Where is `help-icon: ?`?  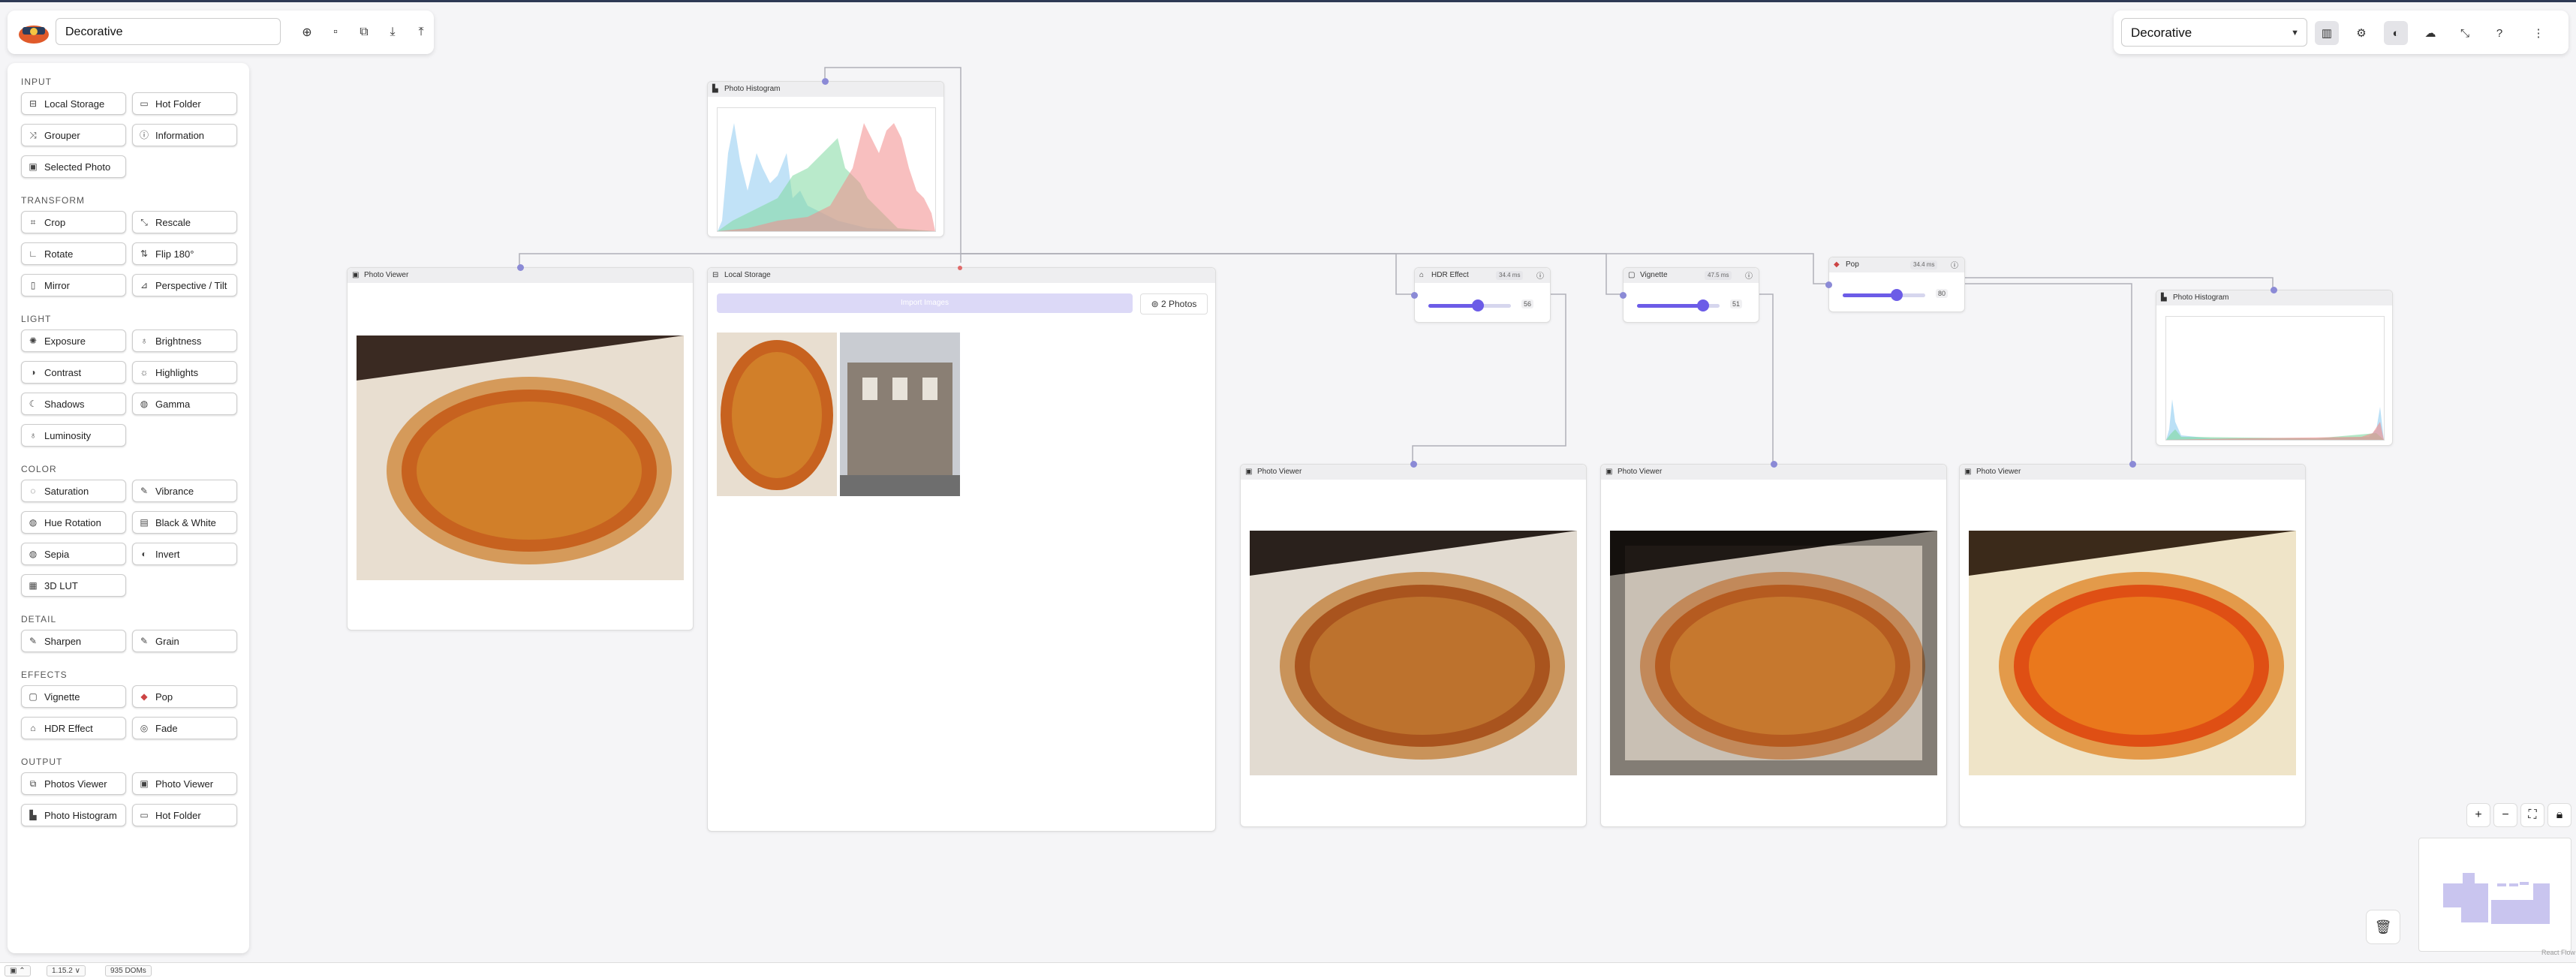 help-icon: ? is located at coordinates (2499, 33).